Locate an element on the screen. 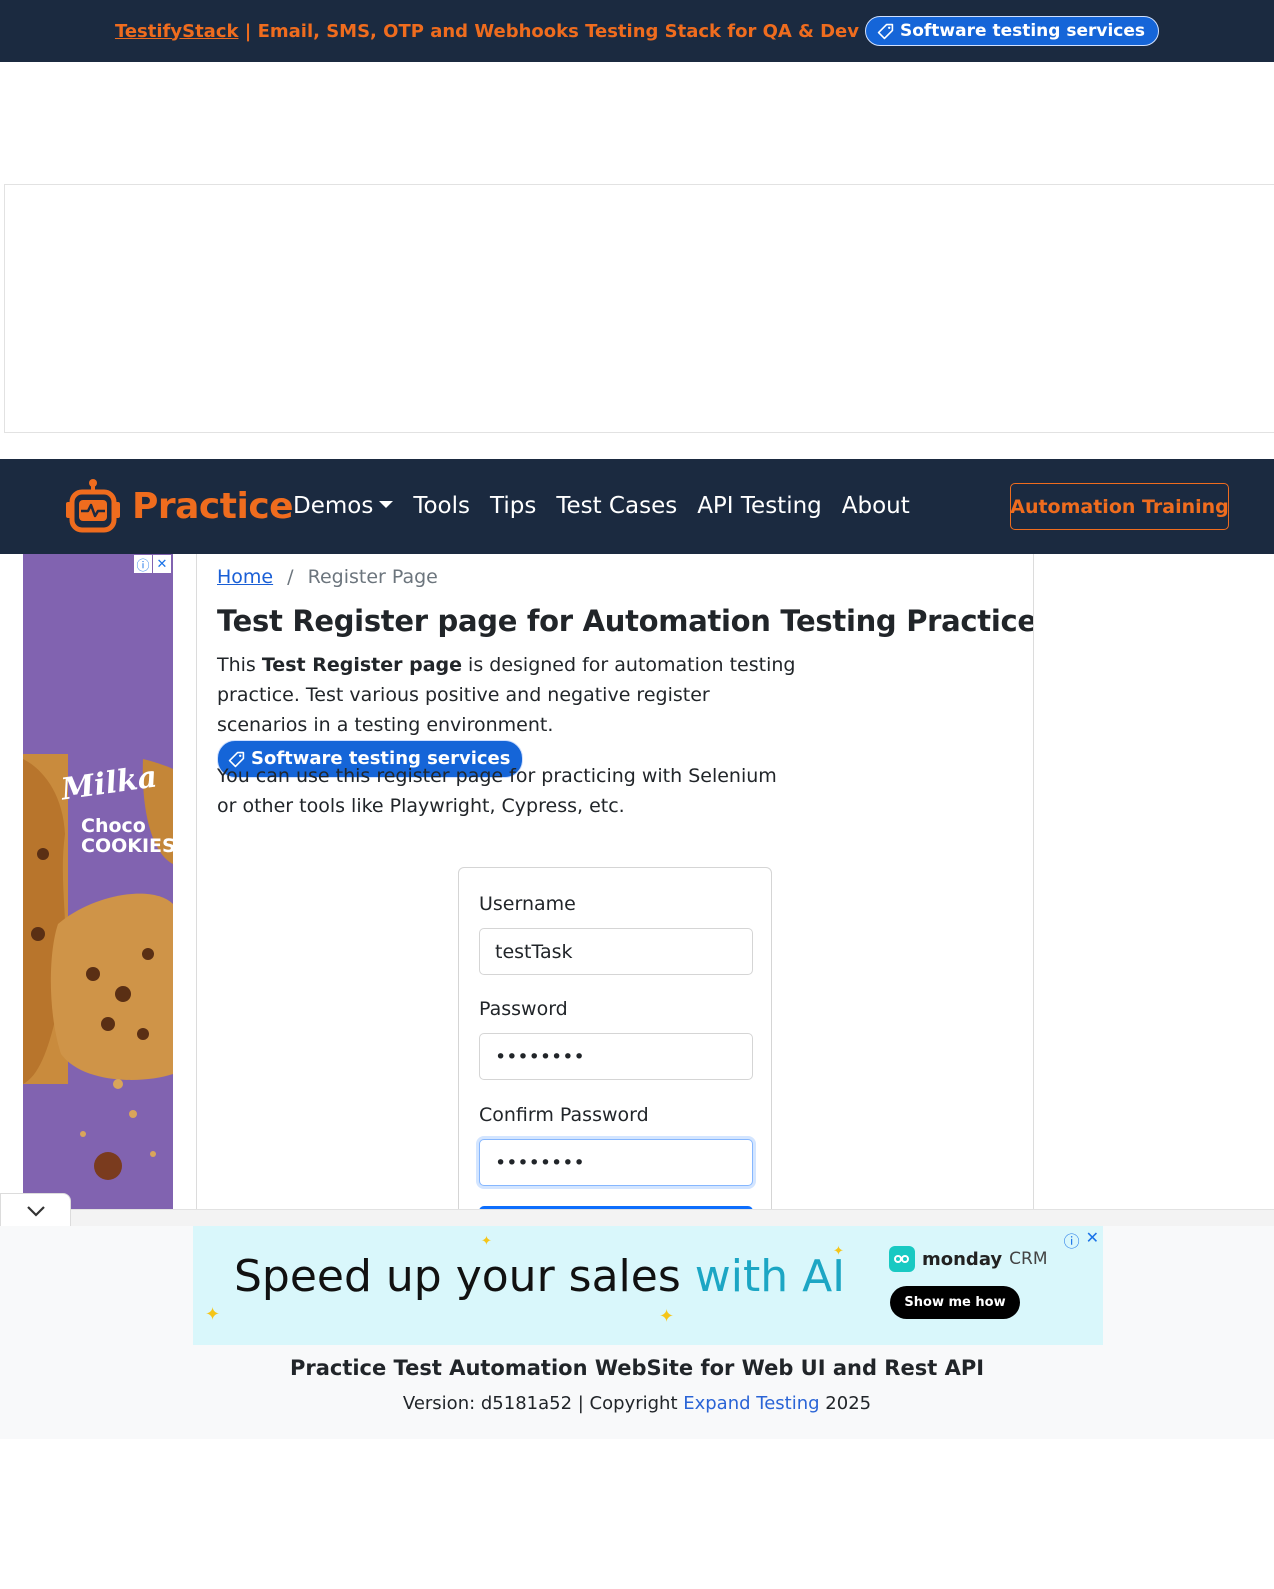  banner-brand-suffix: CRM is located at coordinates (1028, 1259).